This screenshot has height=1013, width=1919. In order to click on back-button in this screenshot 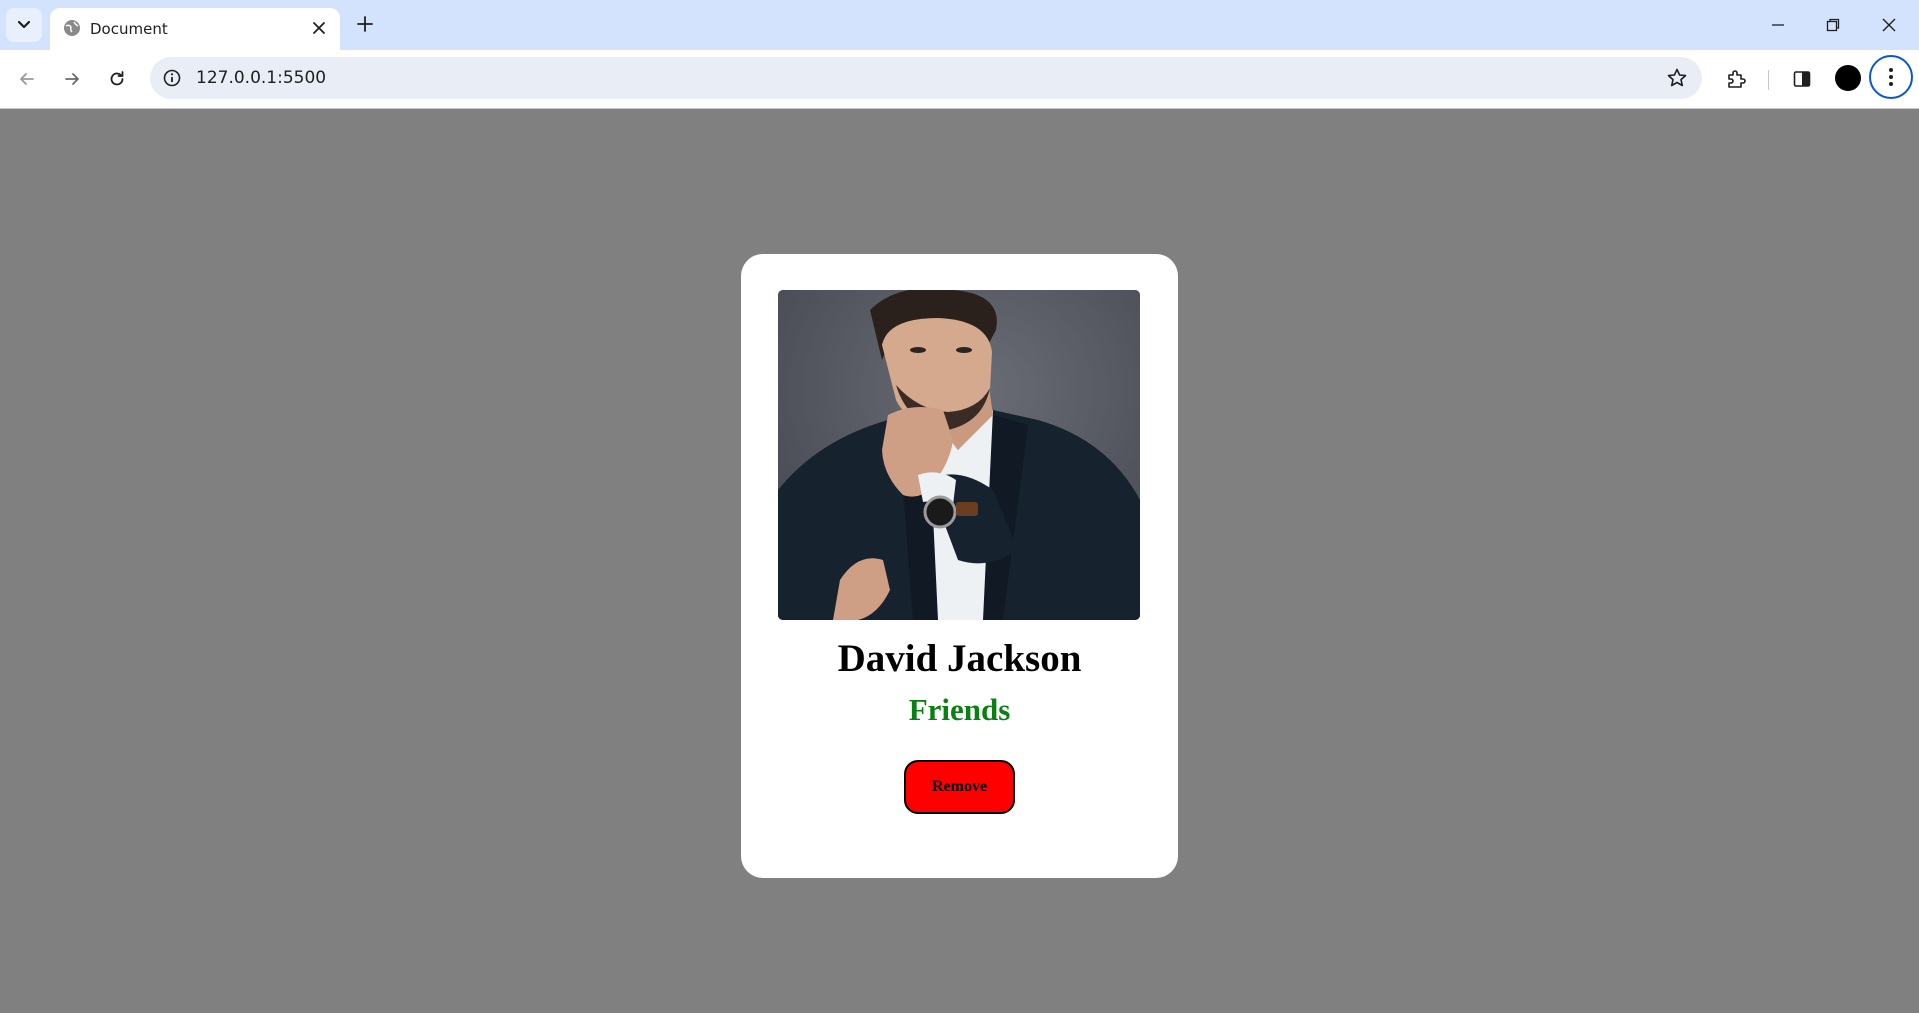, I will do `click(27, 79)`.